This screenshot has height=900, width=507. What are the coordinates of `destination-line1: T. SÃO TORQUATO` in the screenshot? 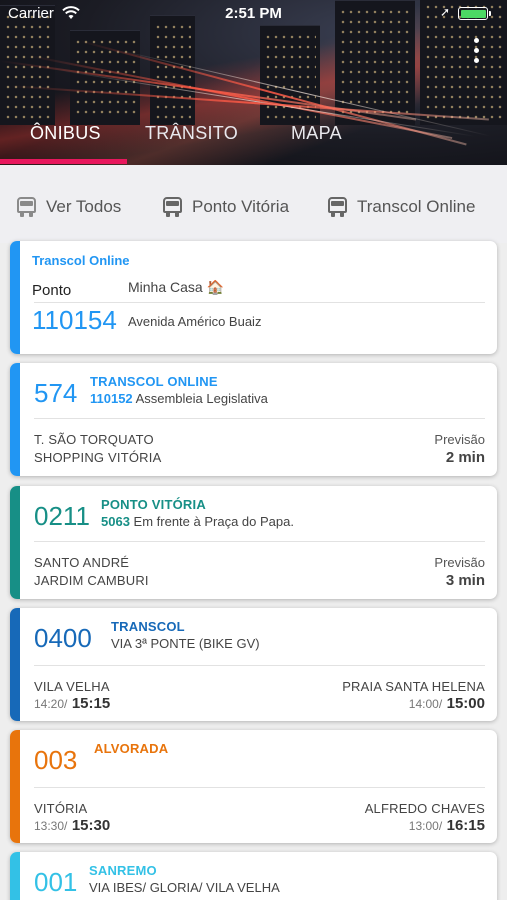 It's located at (94, 439).